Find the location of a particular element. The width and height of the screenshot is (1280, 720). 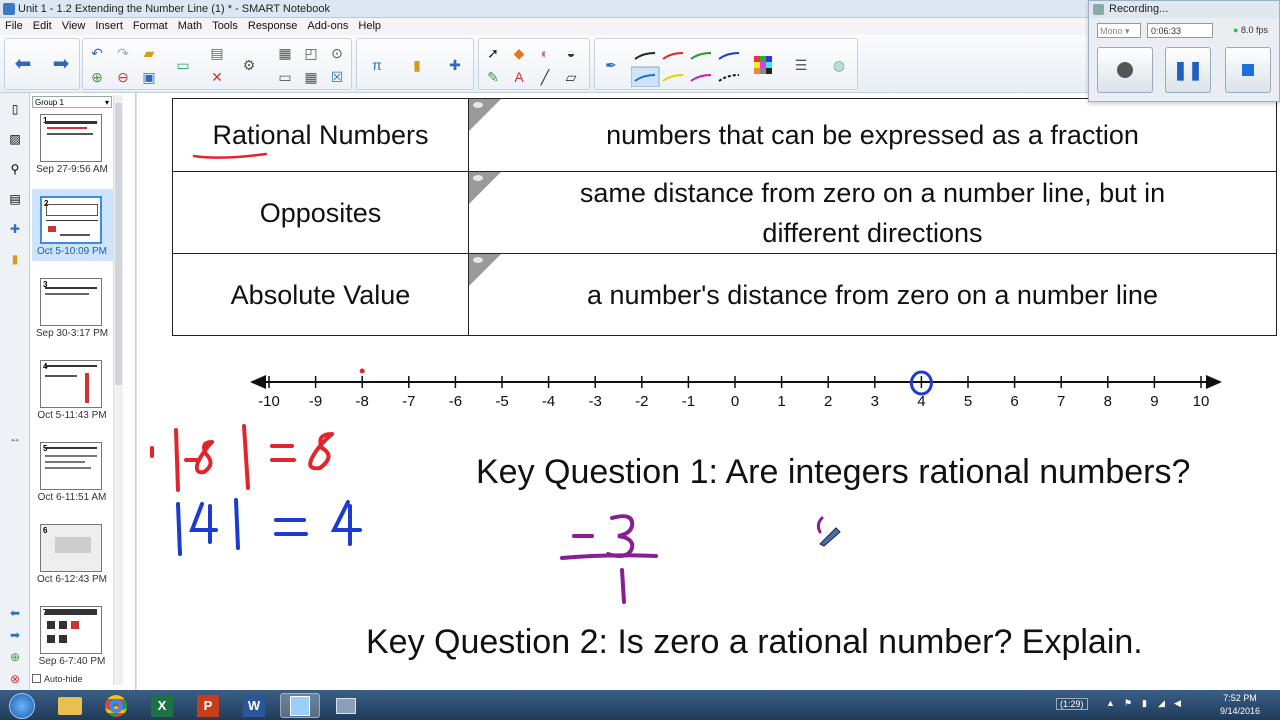

delete-page-icon: ⊖ is located at coordinates (123, 77).